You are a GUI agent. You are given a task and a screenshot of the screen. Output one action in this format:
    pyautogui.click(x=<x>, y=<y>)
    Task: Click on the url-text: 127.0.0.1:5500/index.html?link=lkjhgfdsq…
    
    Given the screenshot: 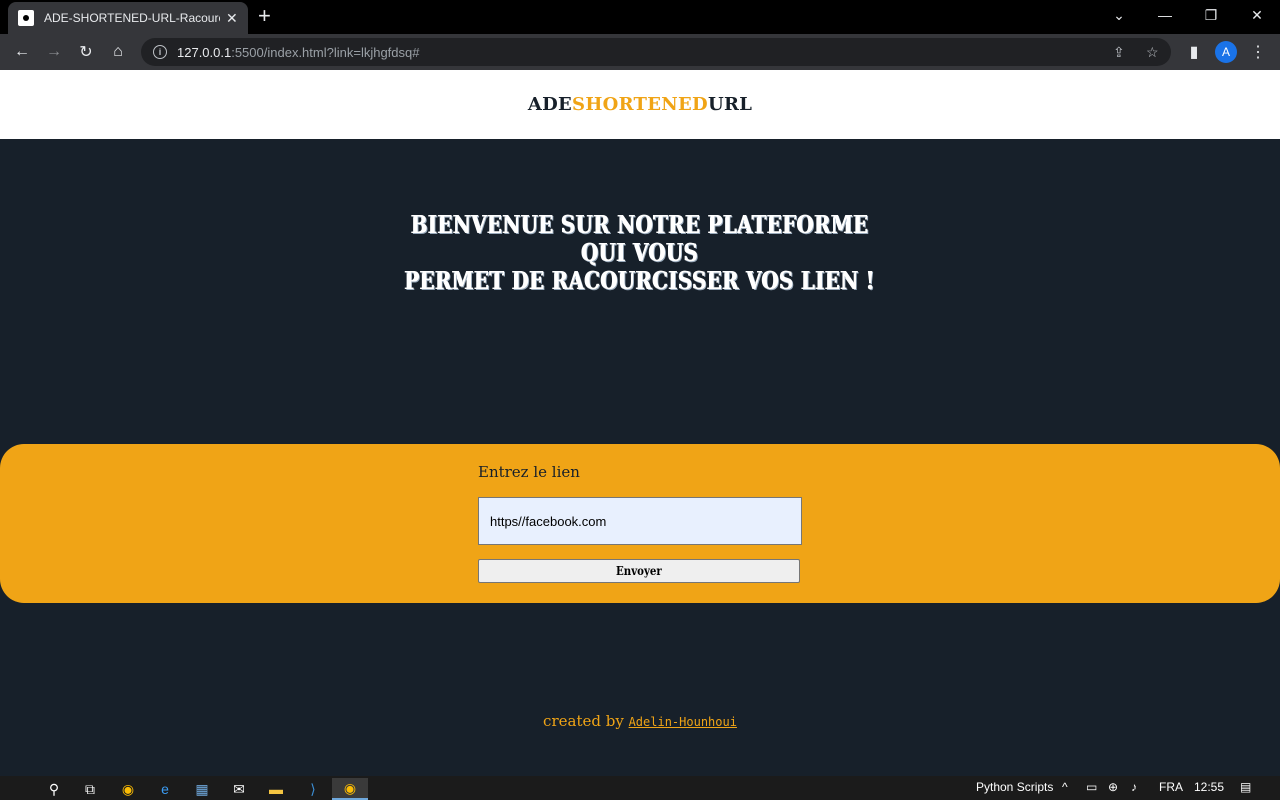 What is the action you would take?
    pyautogui.click(x=298, y=52)
    